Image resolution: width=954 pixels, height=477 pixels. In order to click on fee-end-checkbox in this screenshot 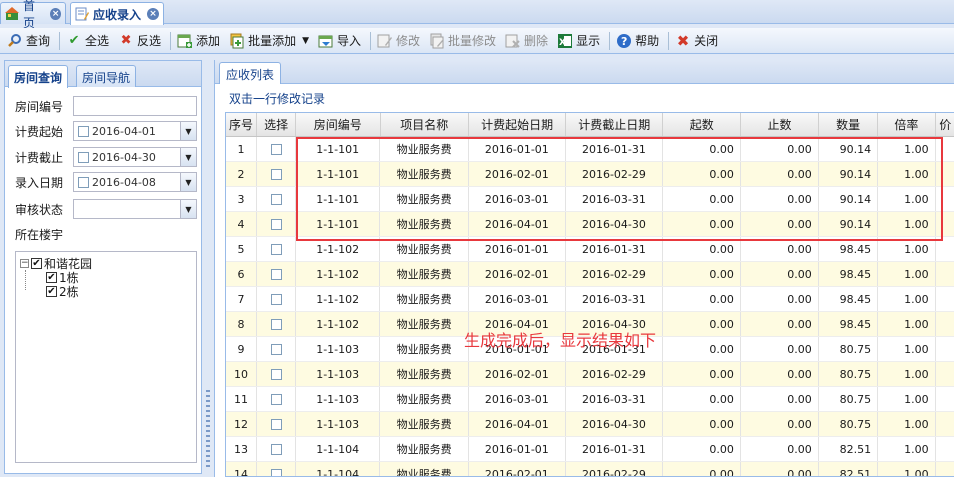, I will do `click(83, 157)`.